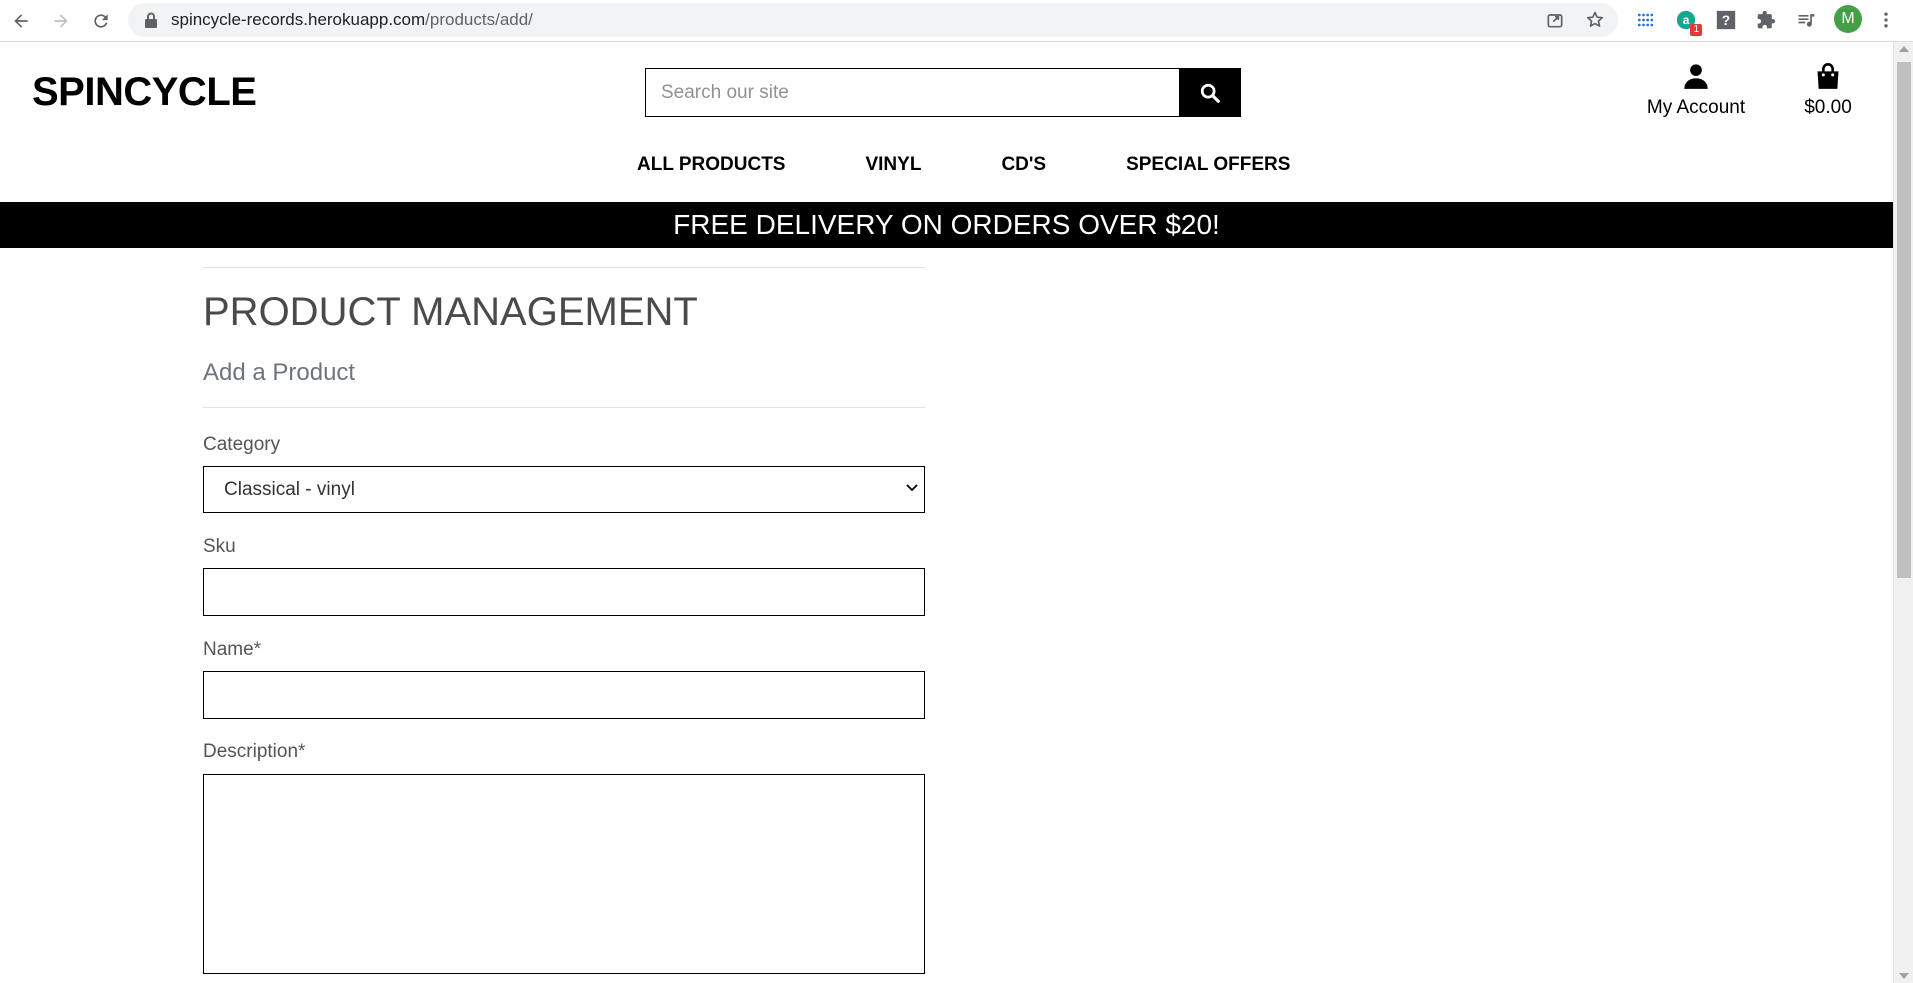  I want to click on share-icon, so click(1555, 21).